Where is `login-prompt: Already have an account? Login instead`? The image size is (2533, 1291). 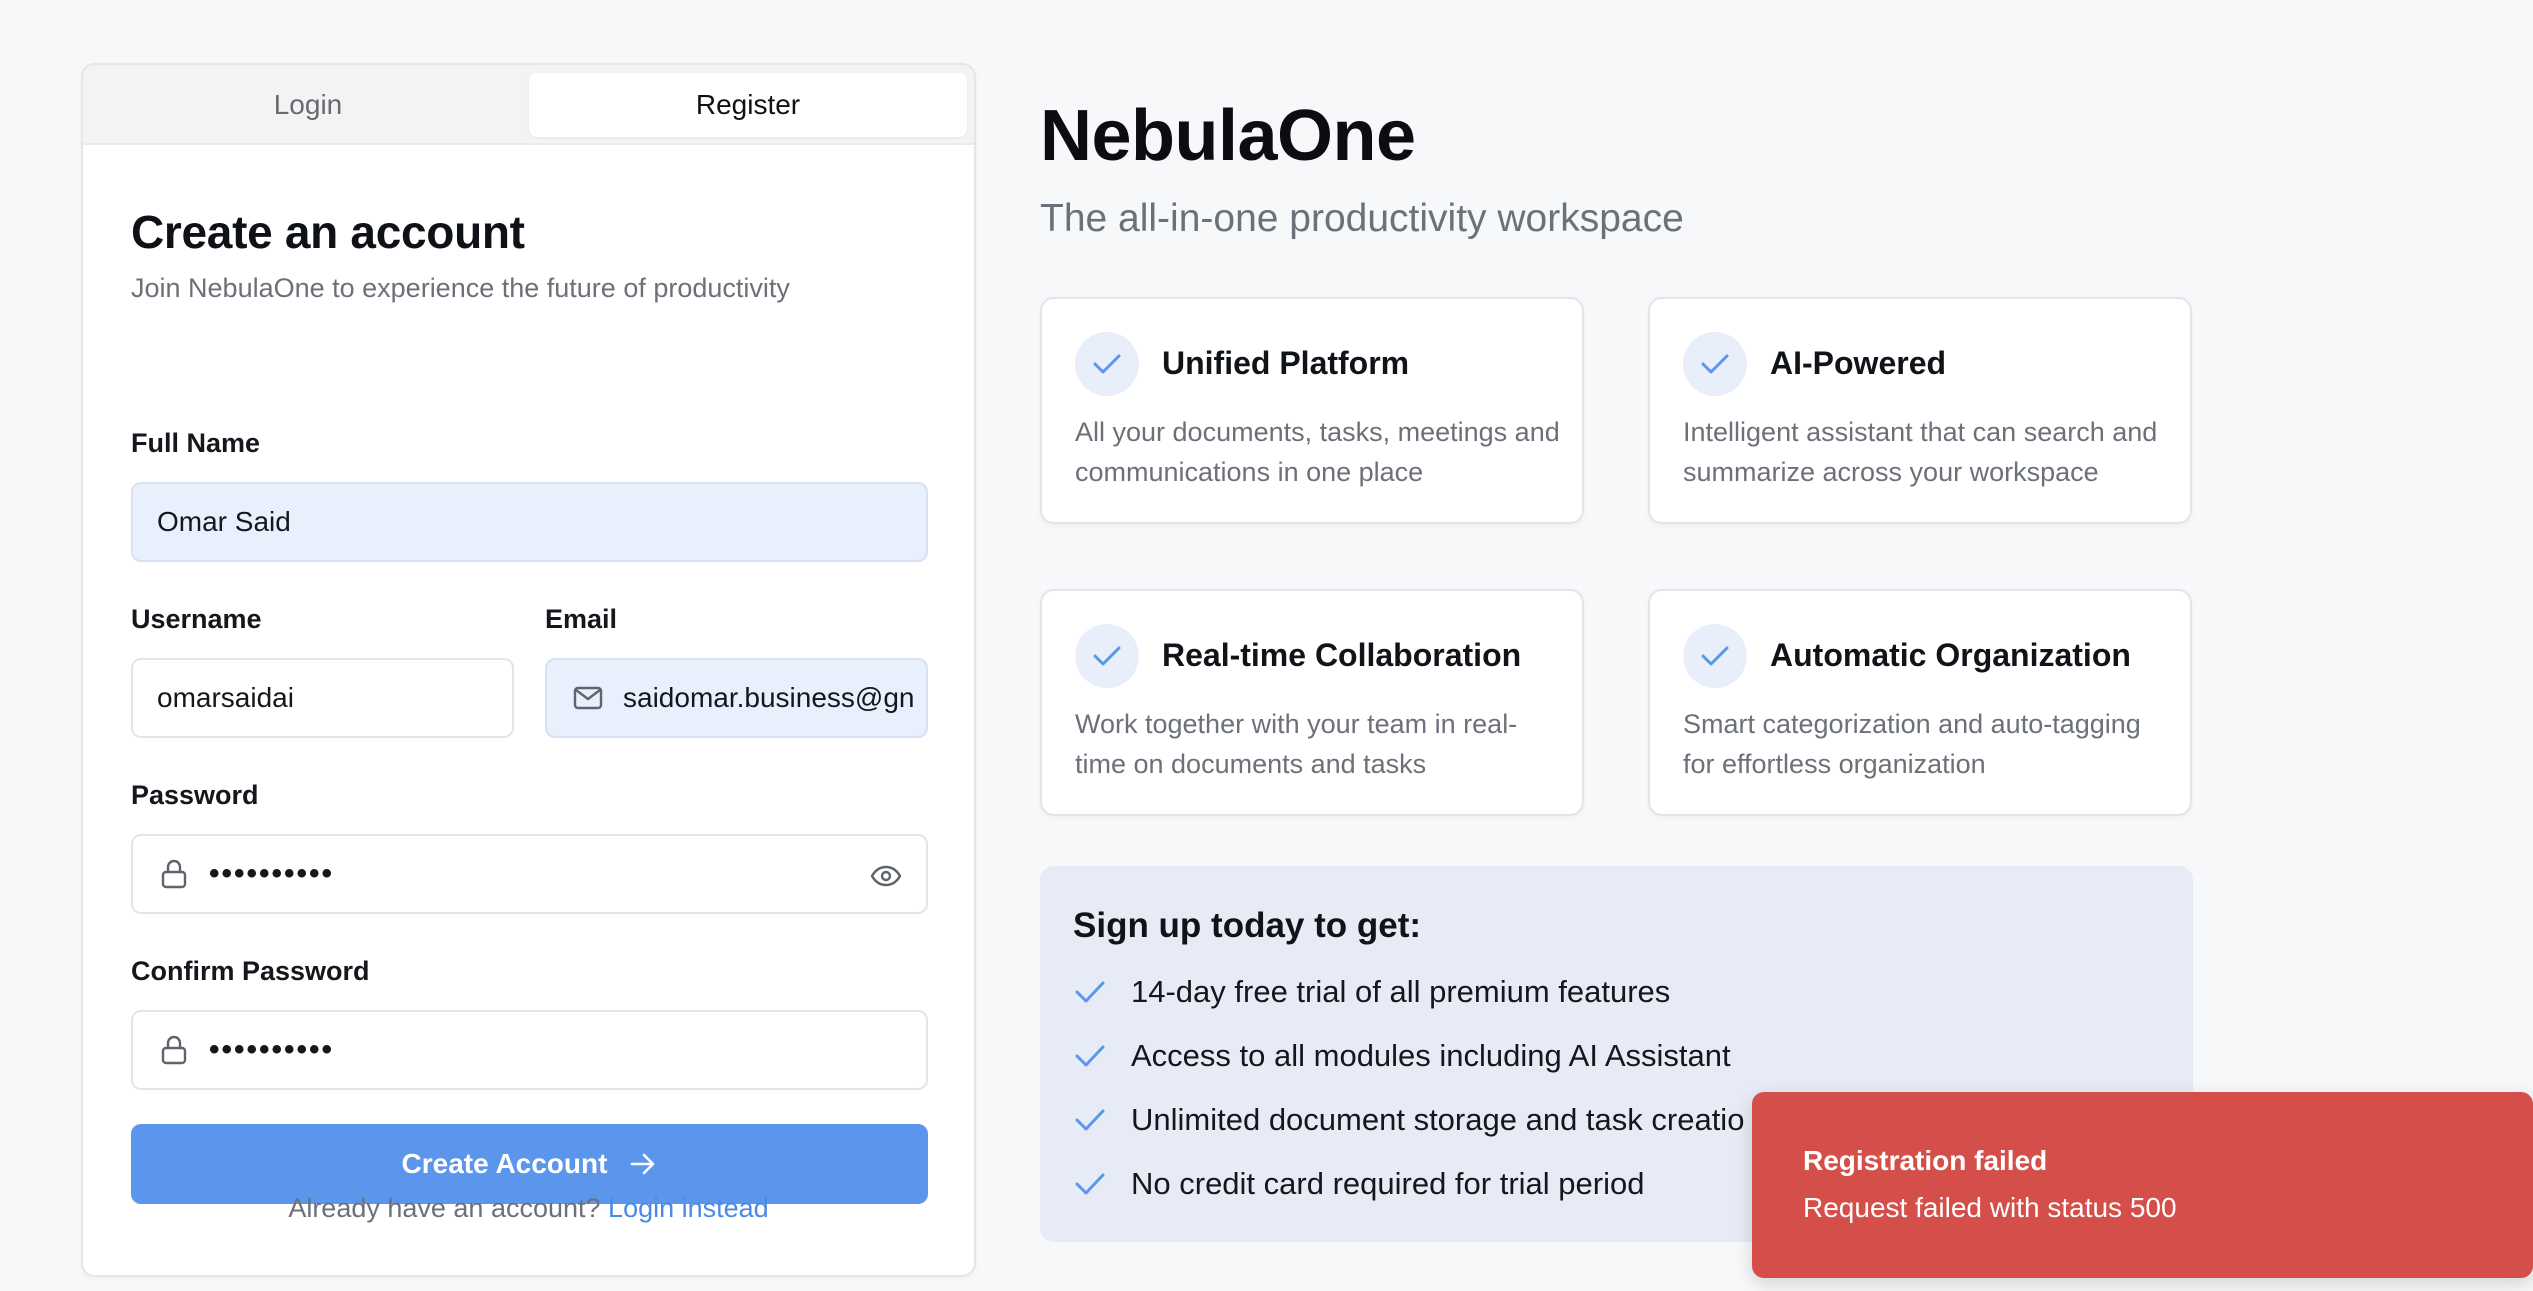 login-prompt: Already have an account? Login instead is located at coordinates (528, 1208).